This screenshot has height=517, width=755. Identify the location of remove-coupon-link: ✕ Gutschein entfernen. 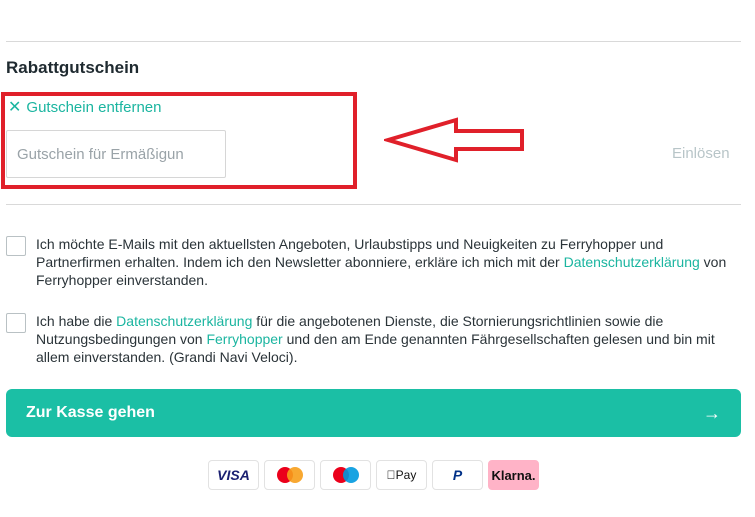
(85, 107).